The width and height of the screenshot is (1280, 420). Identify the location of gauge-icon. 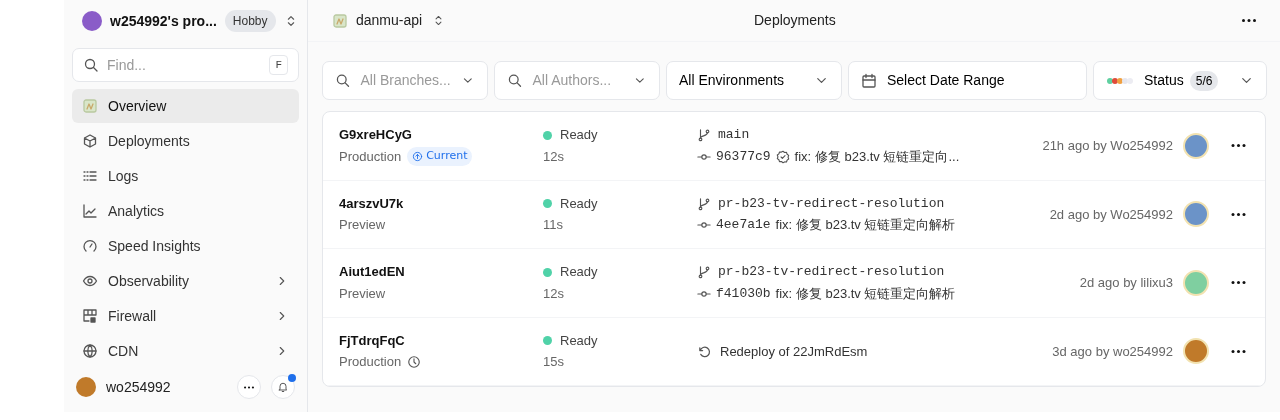
(90, 246).